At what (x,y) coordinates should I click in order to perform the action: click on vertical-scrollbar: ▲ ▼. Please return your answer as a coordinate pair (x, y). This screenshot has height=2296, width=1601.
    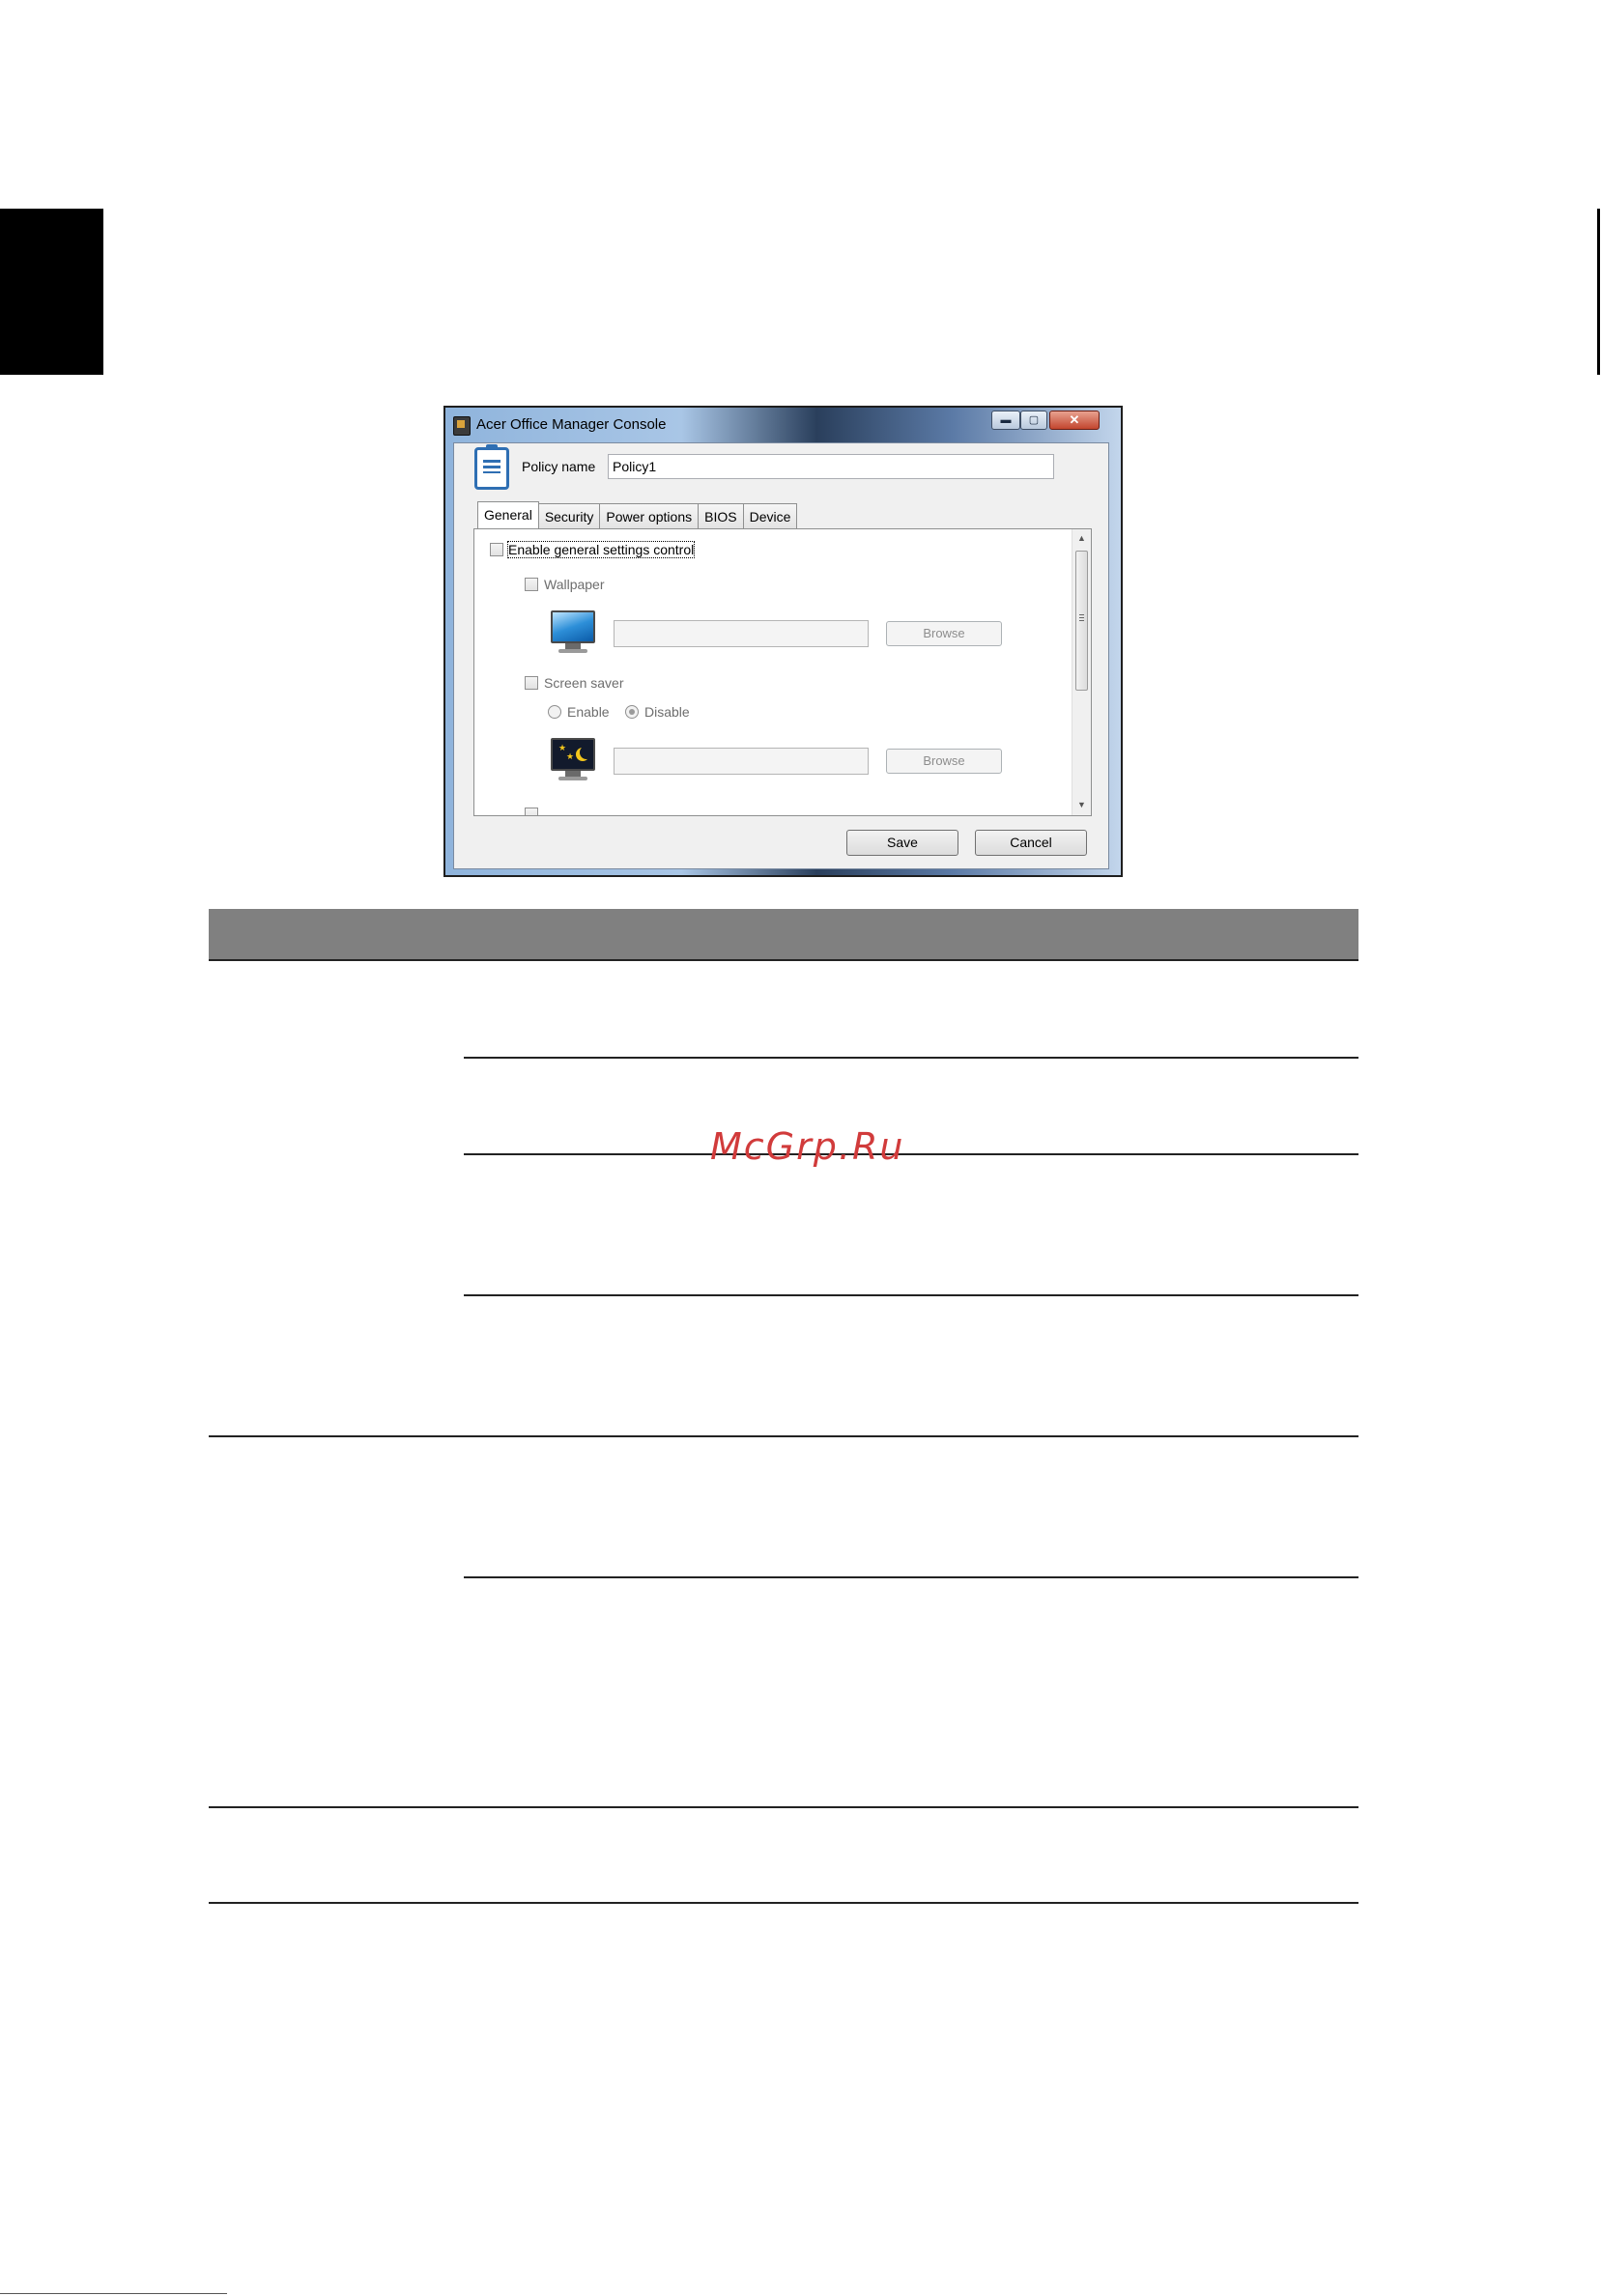
    Looking at the image, I should click on (1081, 672).